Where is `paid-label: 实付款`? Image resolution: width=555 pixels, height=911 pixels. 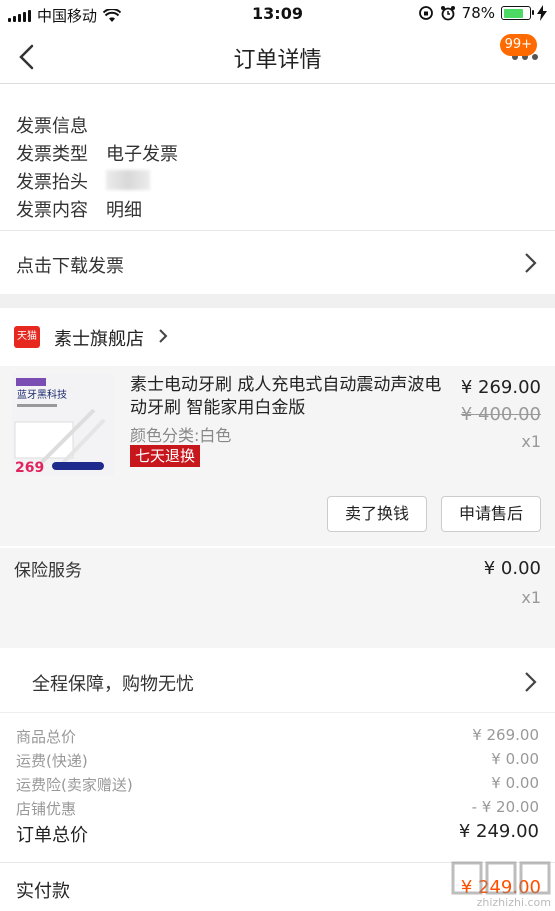 paid-label: 实付款 is located at coordinates (43, 891).